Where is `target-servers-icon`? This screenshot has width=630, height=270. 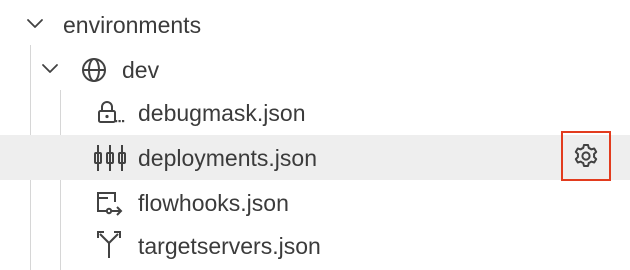 target-servers-icon is located at coordinates (109, 245).